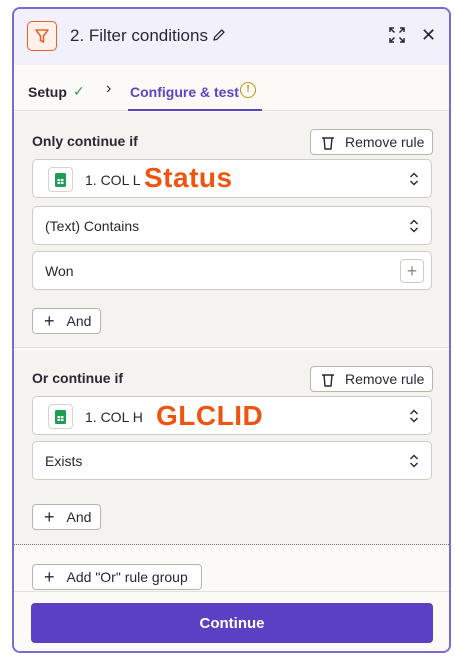 The width and height of the screenshot is (455, 663). What do you see at coordinates (139, 35) in the screenshot?
I see `panel-title: 2. Filter conditions` at bounding box center [139, 35].